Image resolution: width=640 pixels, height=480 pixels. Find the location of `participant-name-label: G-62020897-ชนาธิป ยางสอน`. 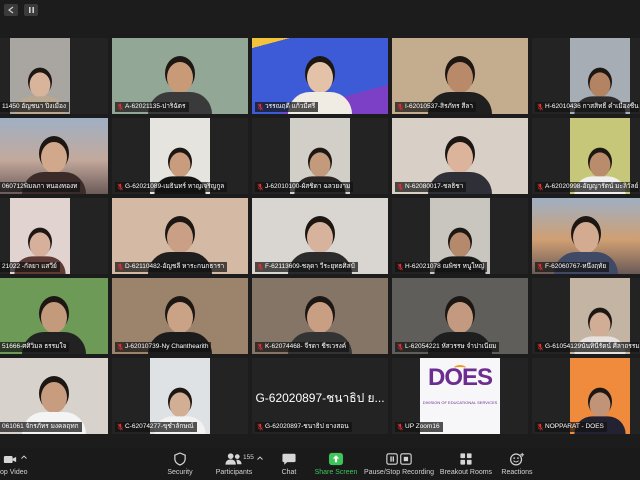

participant-name-label: G-62020897-ชนาธิป ยางสอน is located at coordinates (303, 427).